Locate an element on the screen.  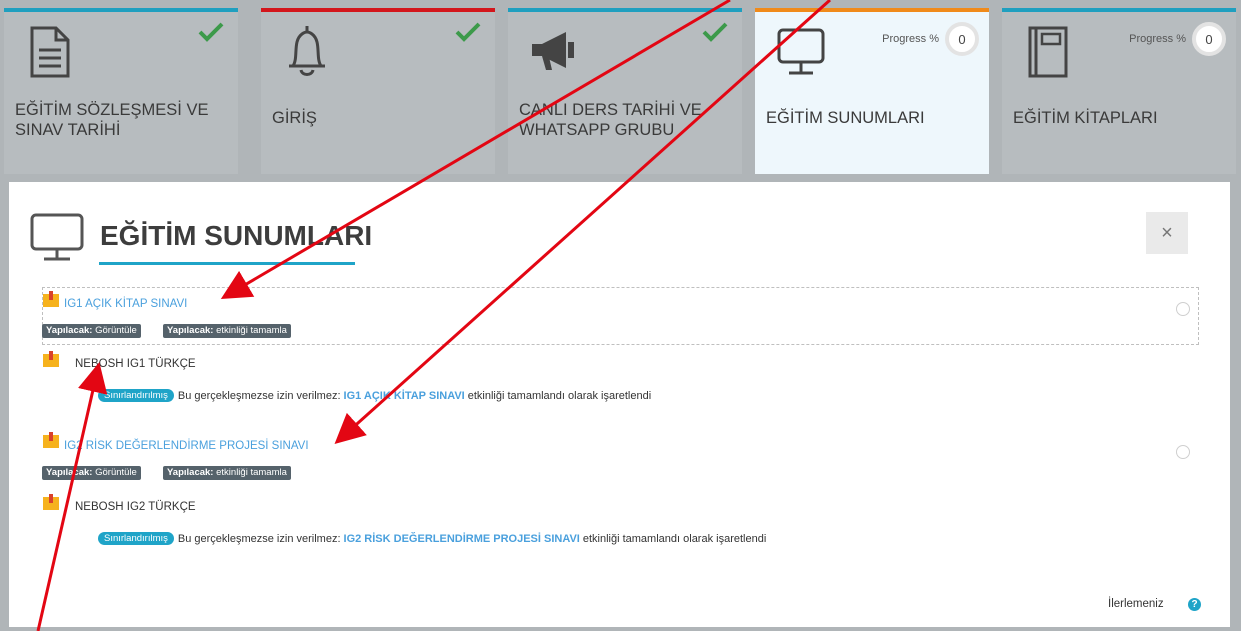
activity-link: IG1 AÇIK KİTAP SINAVI is located at coordinates (125, 304).